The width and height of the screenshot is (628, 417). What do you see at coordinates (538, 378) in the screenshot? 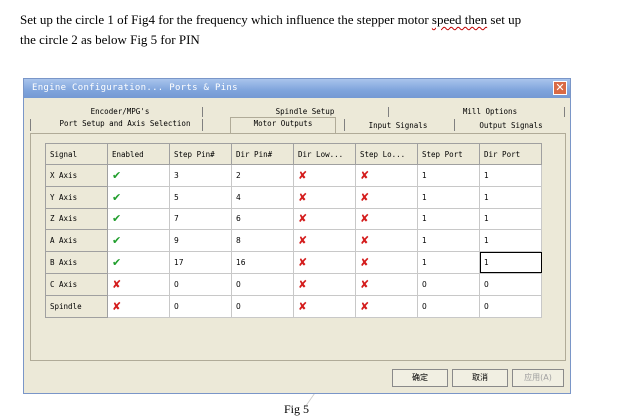
I see `apply-button: 应用(A)` at bounding box center [538, 378].